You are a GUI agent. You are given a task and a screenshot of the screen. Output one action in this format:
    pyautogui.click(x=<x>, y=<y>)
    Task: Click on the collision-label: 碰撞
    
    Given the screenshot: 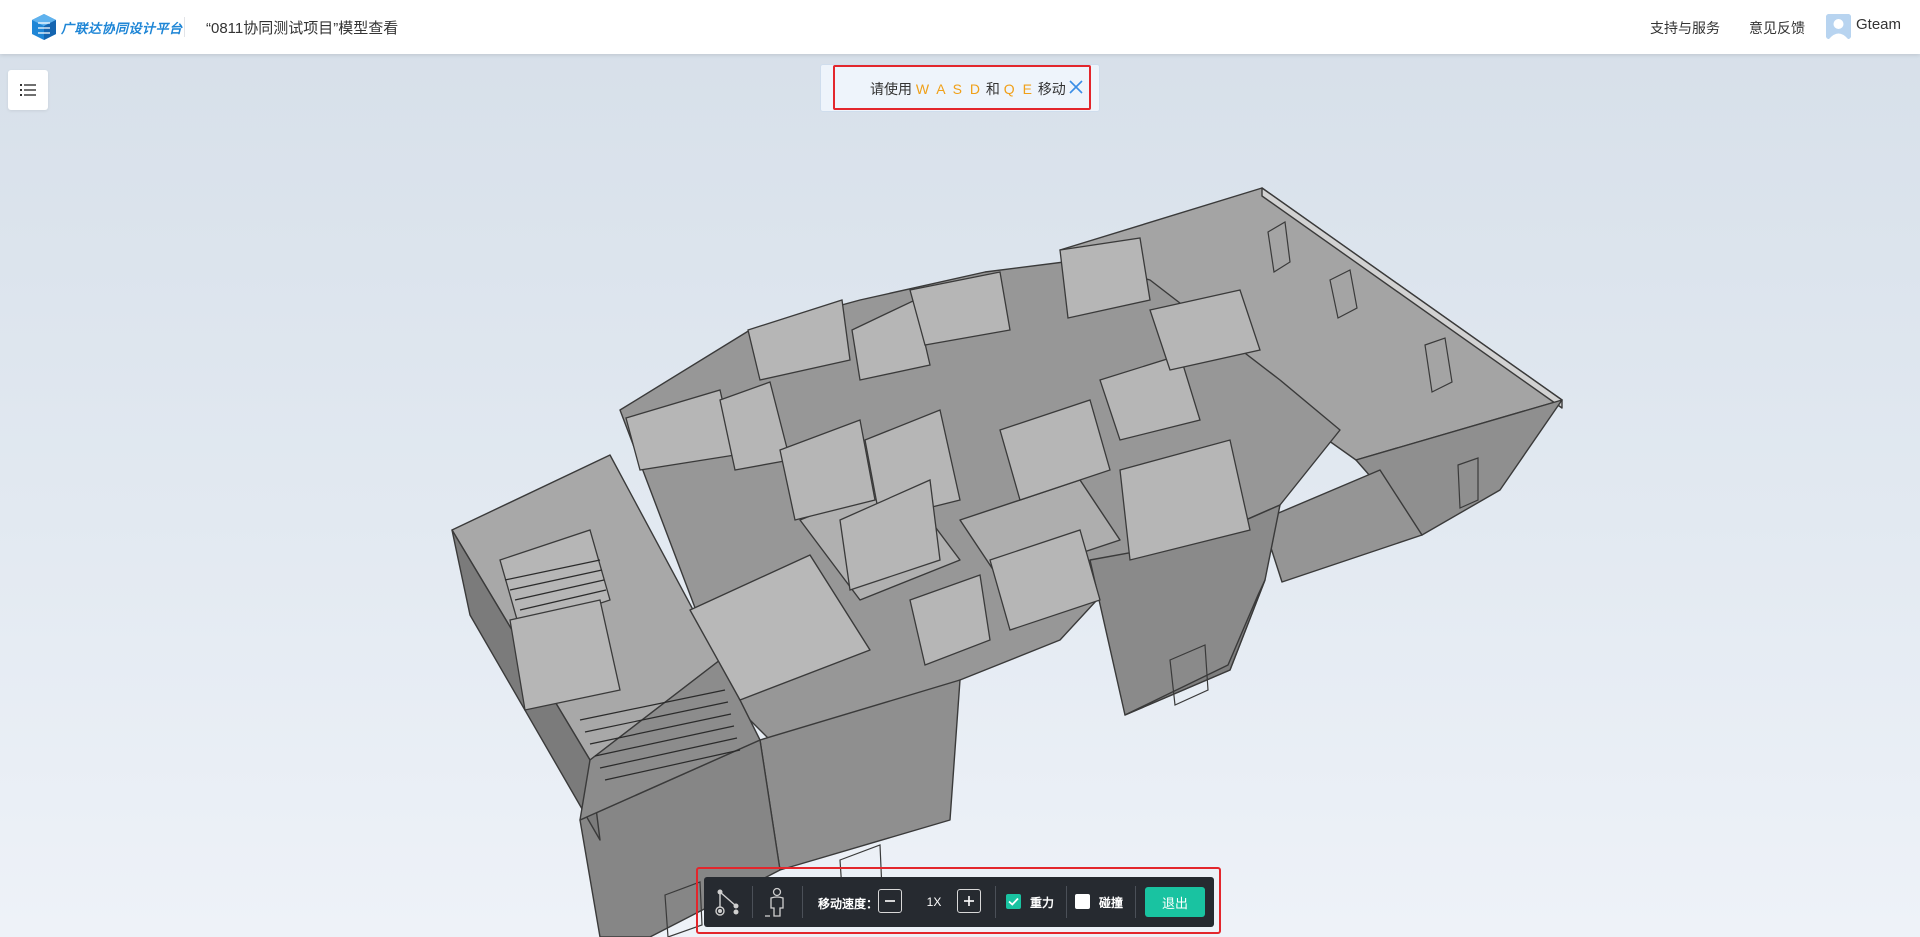 What is the action you would take?
    pyautogui.click(x=1111, y=903)
    